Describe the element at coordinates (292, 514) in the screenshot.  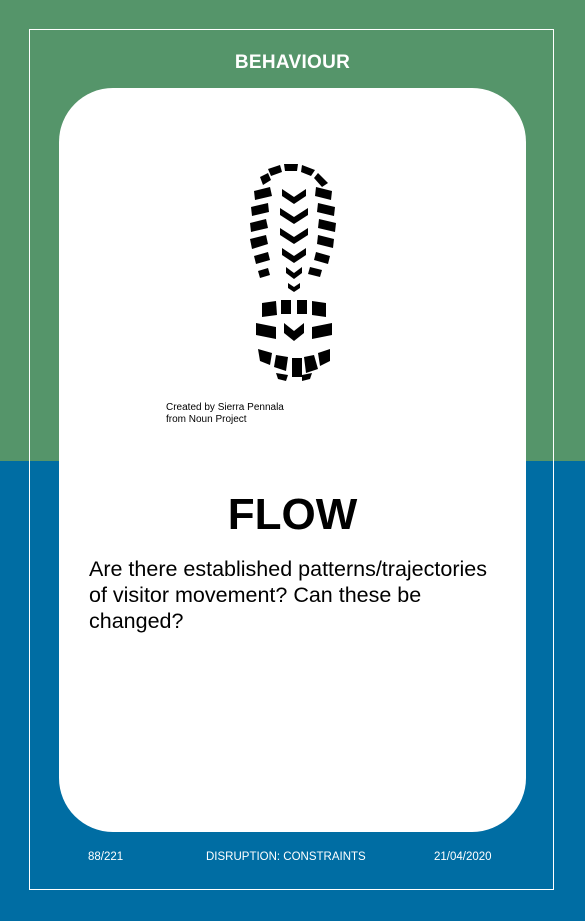
I see `card-title: FLOW` at that location.